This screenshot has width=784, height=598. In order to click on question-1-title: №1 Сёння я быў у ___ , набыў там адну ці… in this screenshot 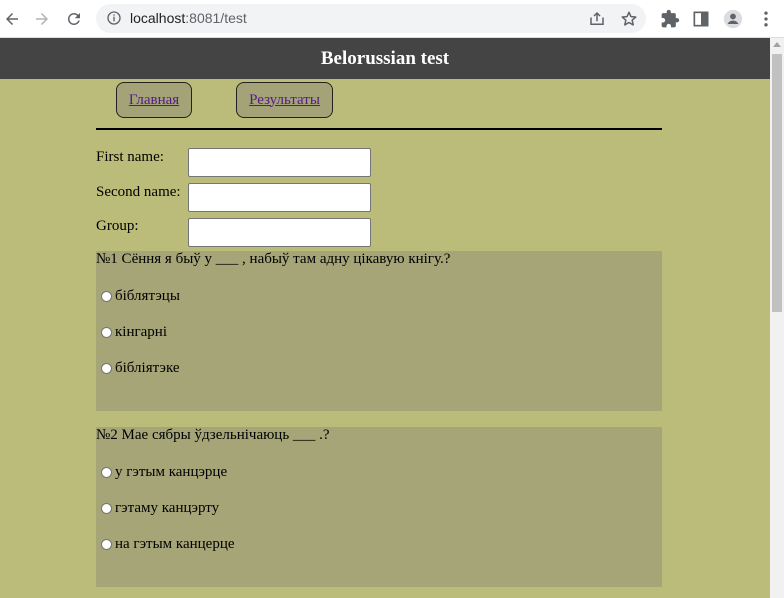, I will do `click(273, 259)`.